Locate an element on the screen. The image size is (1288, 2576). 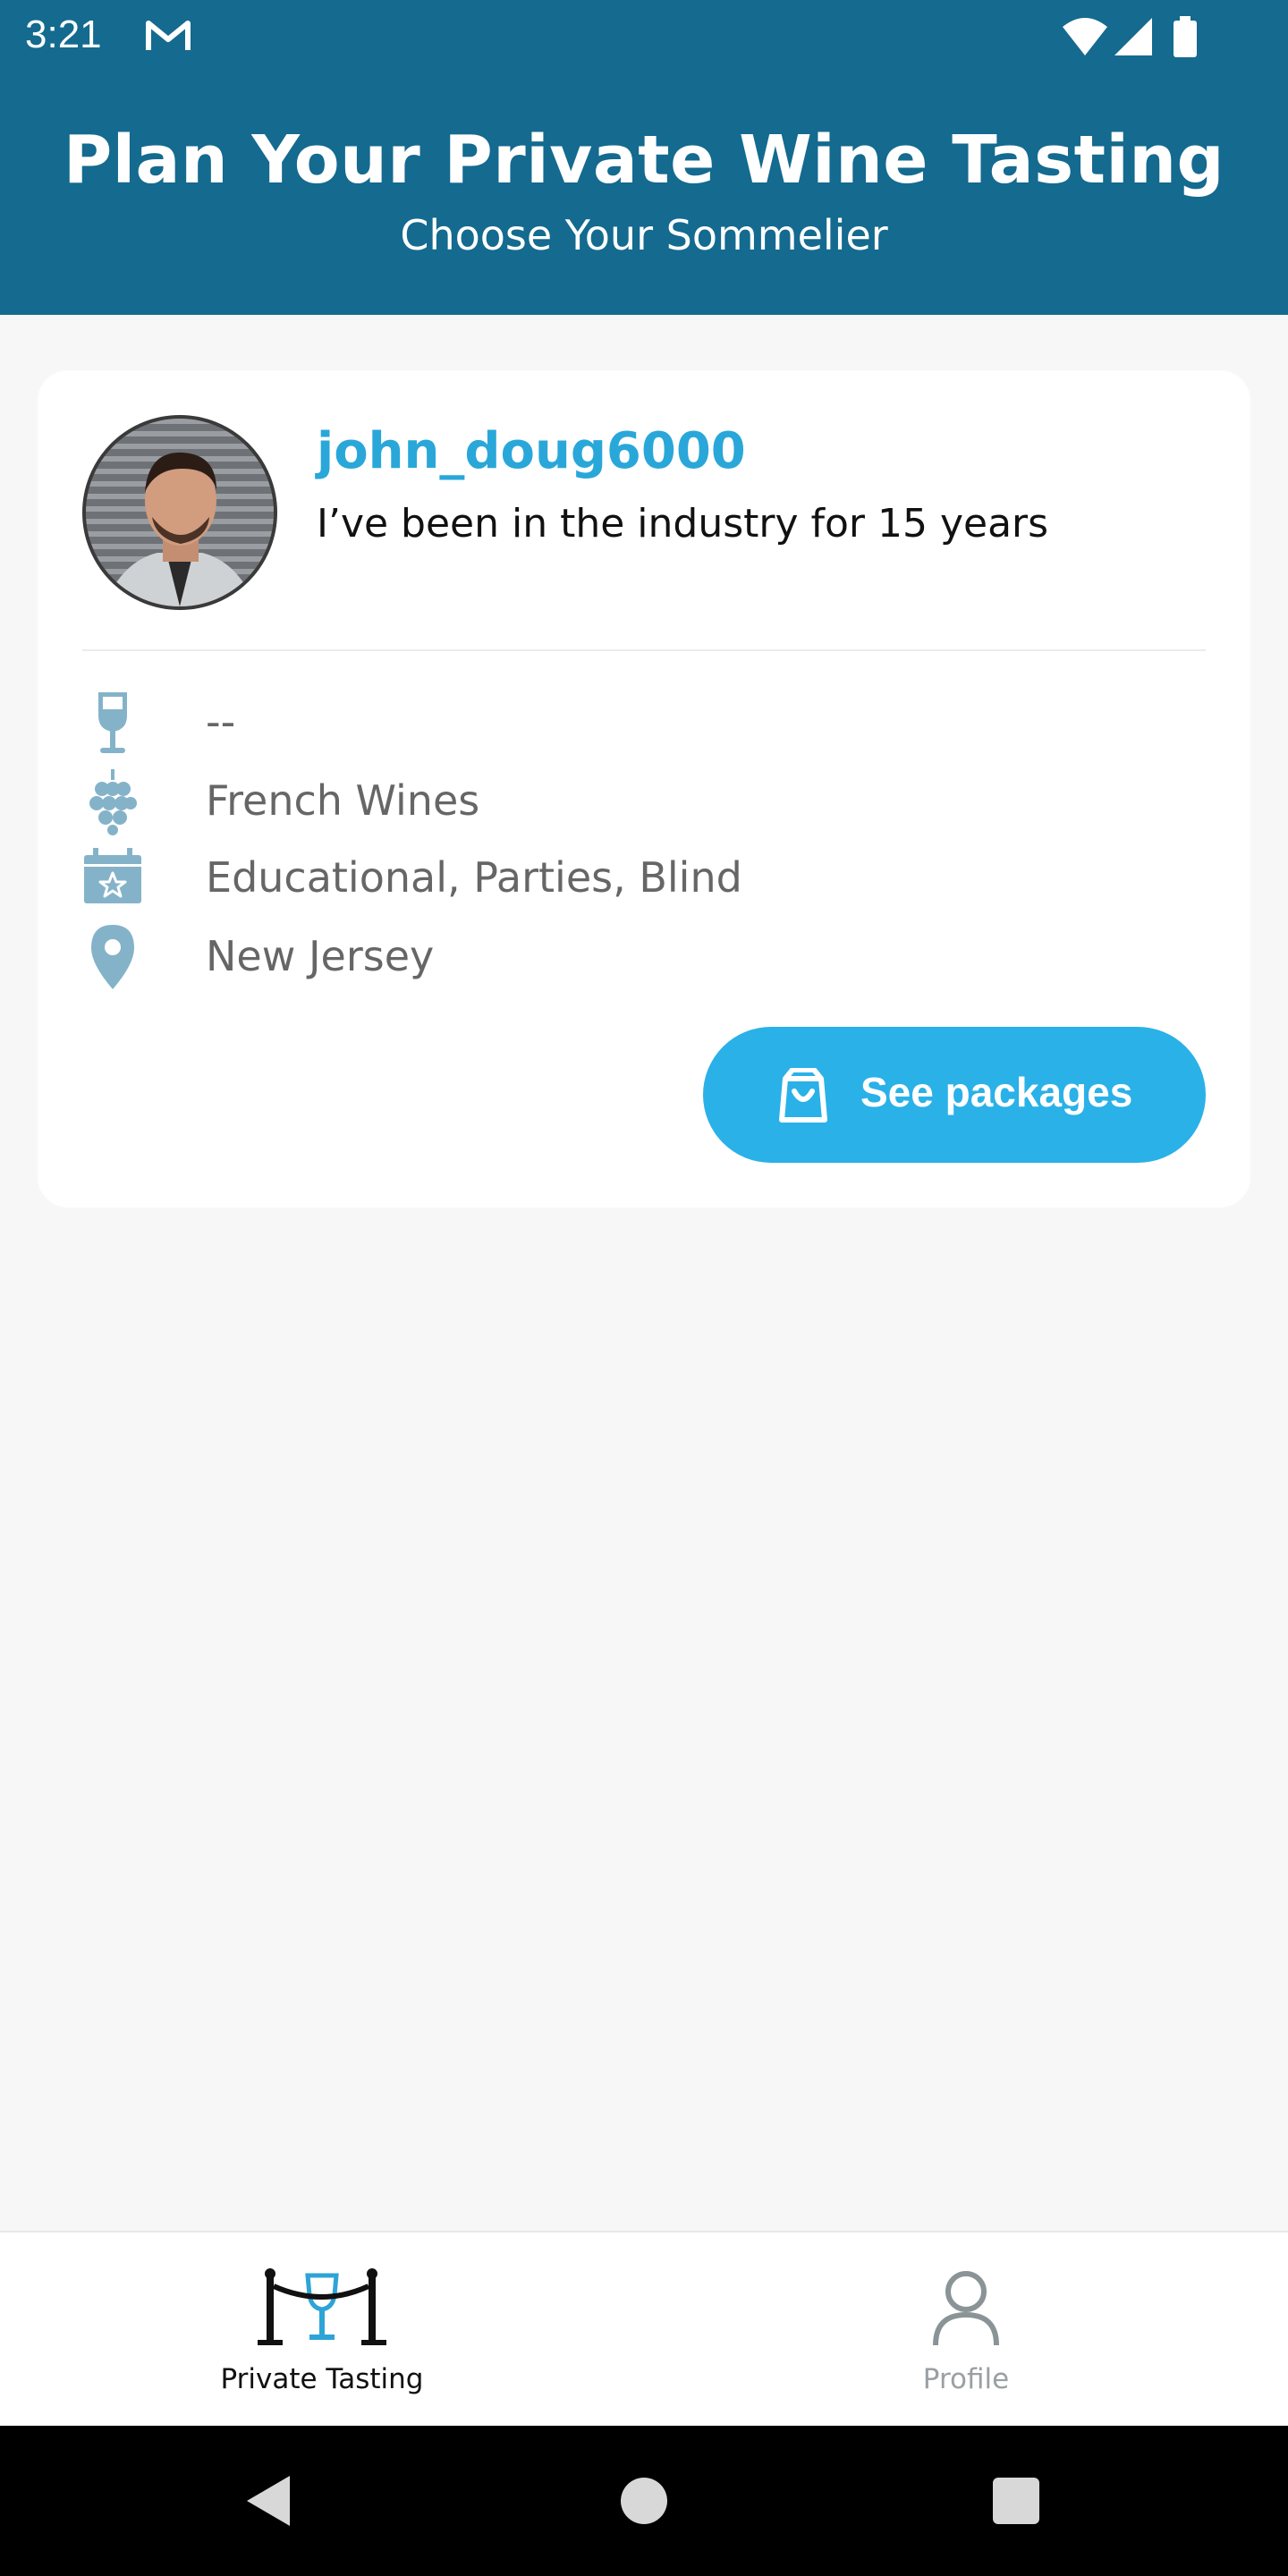
wine-tasting-logo-icon is located at coordinates (322, 2306).